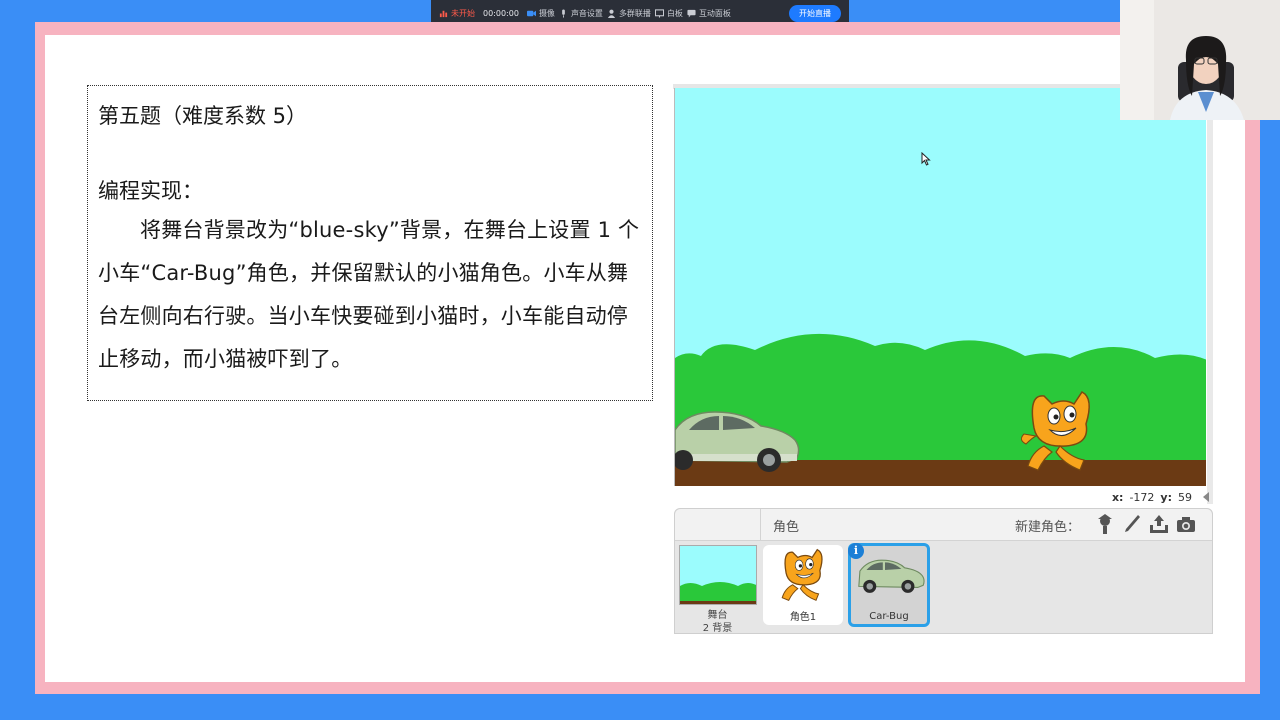 Image resolution: width=1280 pixels, height=720 pixels. I want to click on camera-toggle: 摄像, so click(540, 13).